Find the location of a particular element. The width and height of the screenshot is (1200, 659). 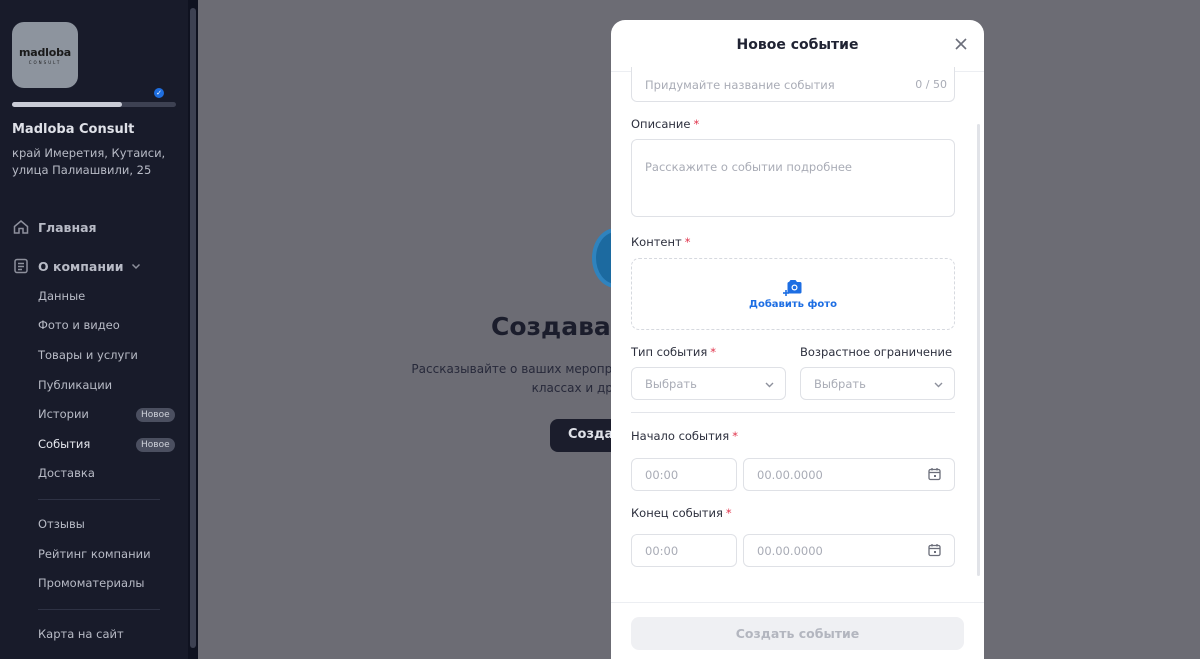

description-label: Описание * is located at coordinates (665, 124).